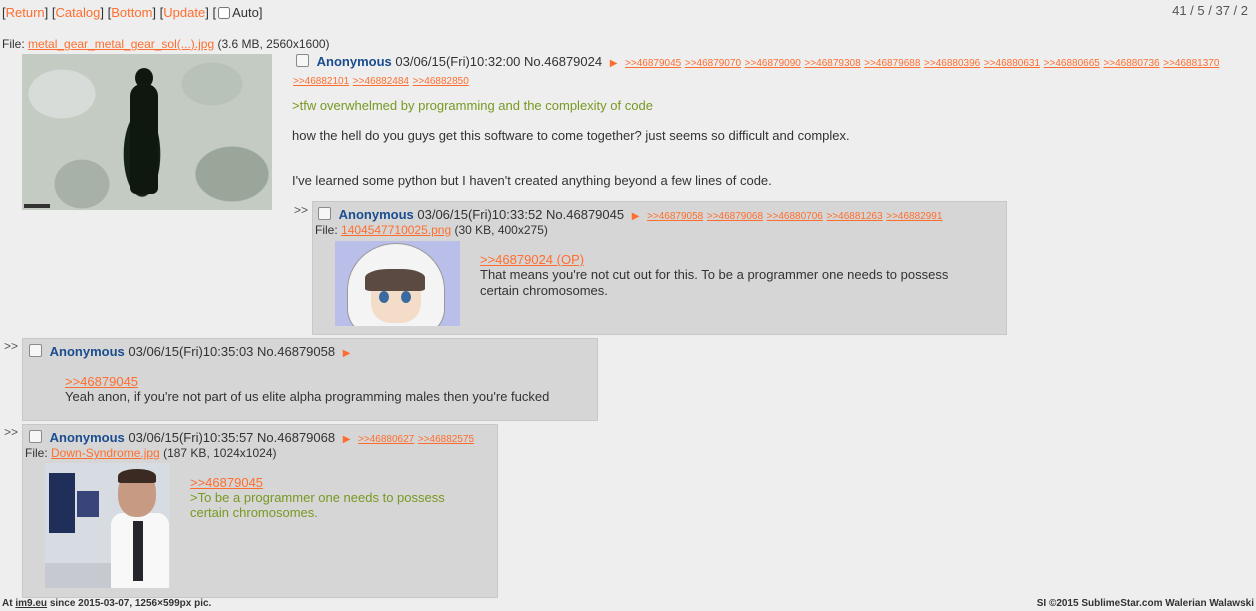 The height and width of the screenshot is (611, 1256). I want to click on return-link: Return, so click(25, 12).